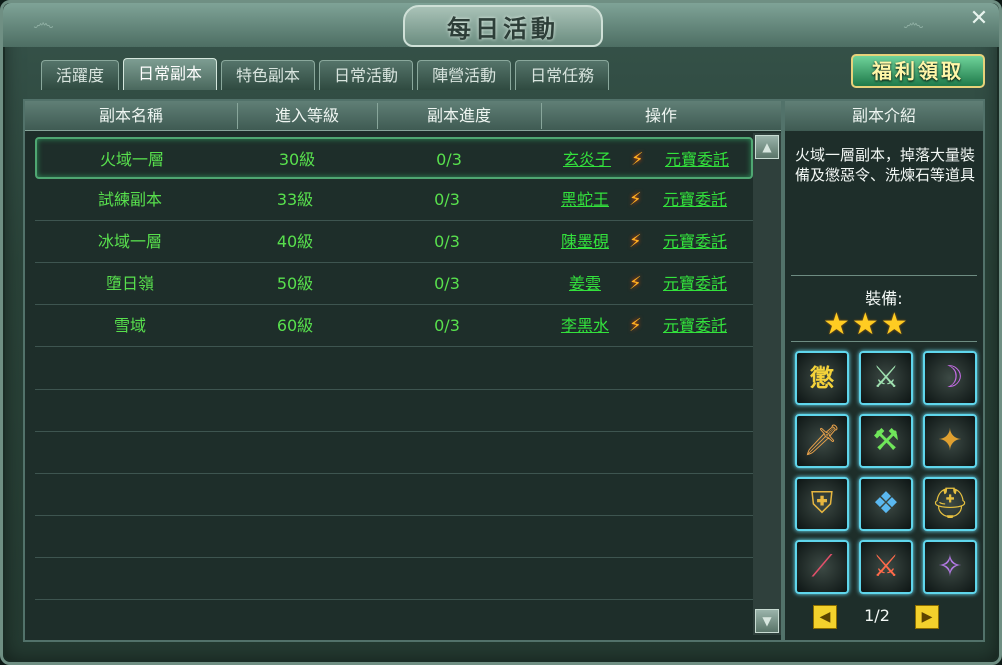 Image resolution: width=1002 pixels, height=665 pixels. I want to click on info-header: 副本介紹, so click(884, 116).